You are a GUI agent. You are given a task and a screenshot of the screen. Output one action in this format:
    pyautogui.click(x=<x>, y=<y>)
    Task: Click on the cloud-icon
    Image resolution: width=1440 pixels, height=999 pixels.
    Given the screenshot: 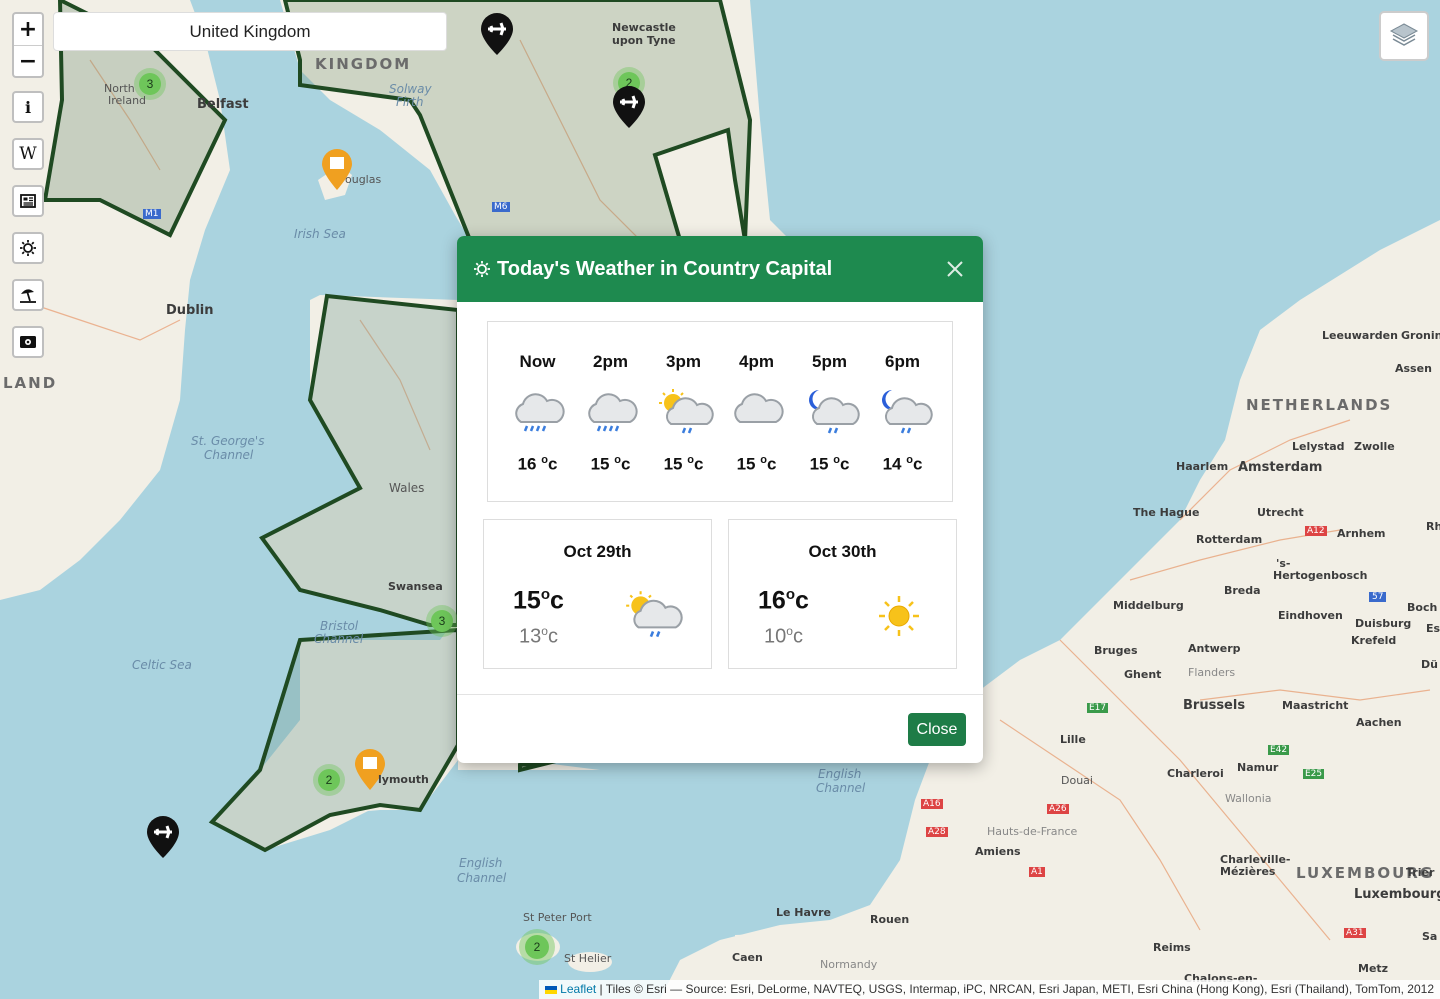 What is the action you would take?
    pyautogui.click(x=759, y=408)
    